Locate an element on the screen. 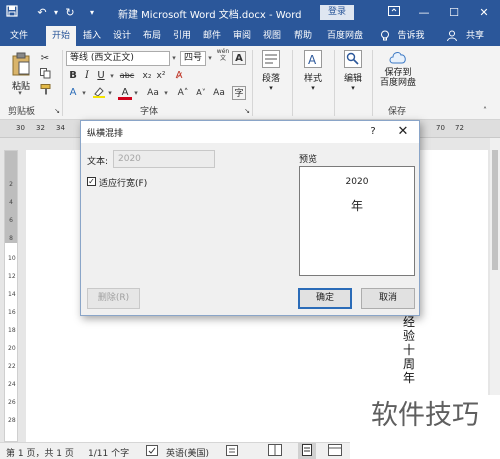  tab-layout: 布局 is located at coordinates (152, 36).